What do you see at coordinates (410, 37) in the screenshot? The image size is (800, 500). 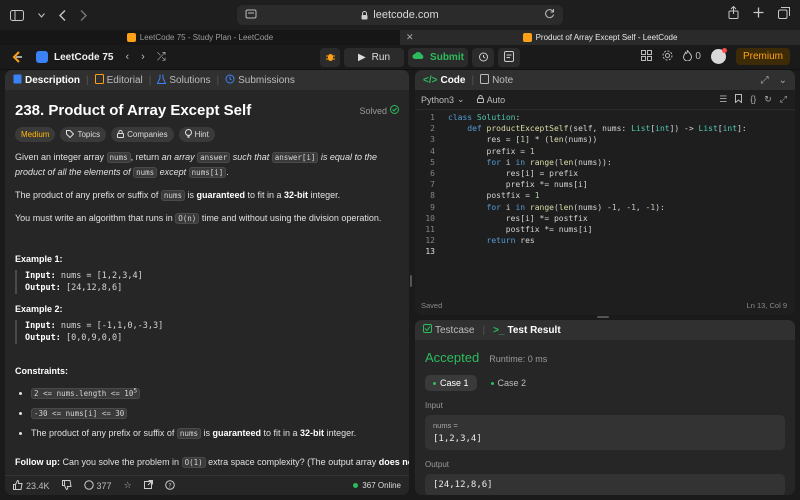 I see `close-tab-icon: ✕` at bounding box center [410, 37].